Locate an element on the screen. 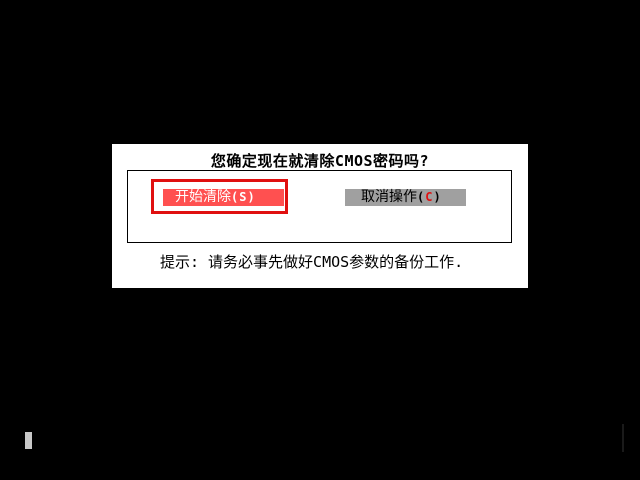 This screenshot has width=640, height=480. start-clear-button: 开始清除(S) is located at coordinates (223, 197).